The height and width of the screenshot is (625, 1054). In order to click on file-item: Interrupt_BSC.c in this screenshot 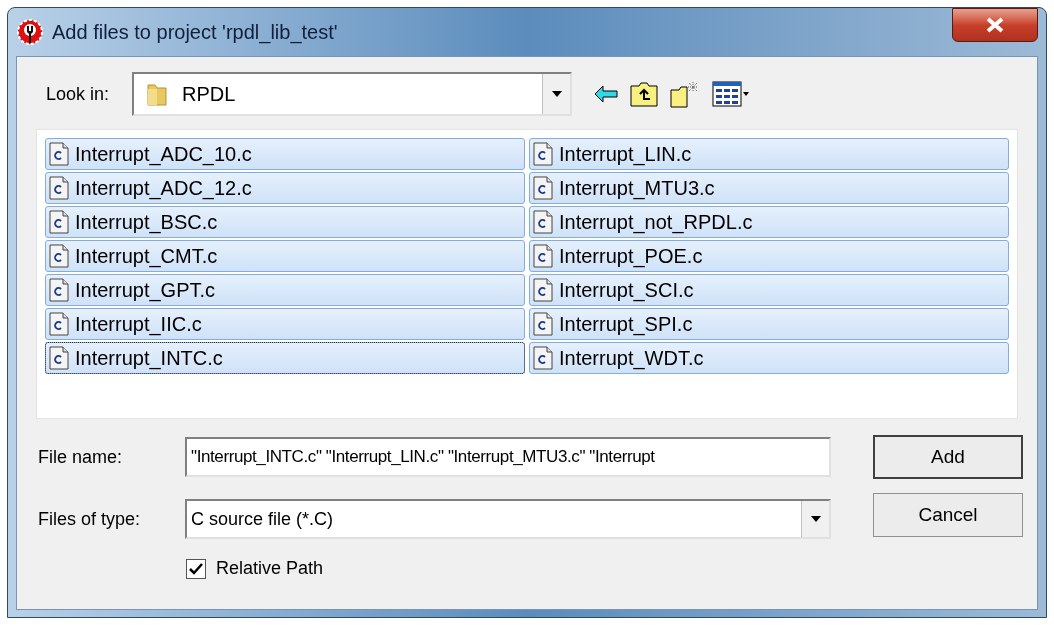, I will do `click(285, 222)`.